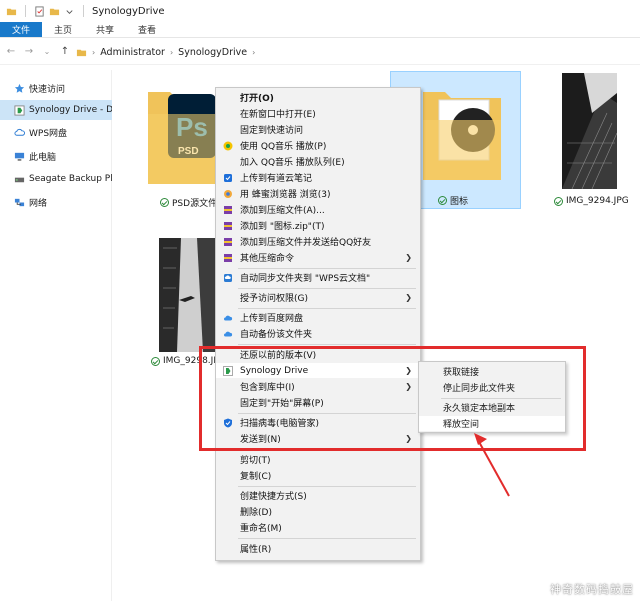 The image size is (640, 601). What do you see at coordinates (212, 52) in the screenshot?
I see `breadcrumb-item: SynologyDrive` at bounding box center [212, 52].